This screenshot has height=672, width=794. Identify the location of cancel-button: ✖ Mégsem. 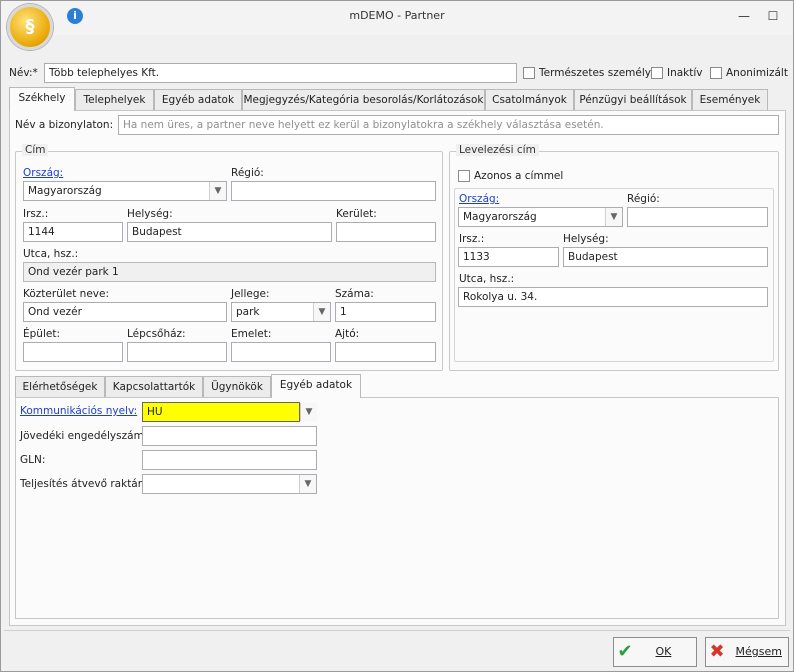
(747, 652).